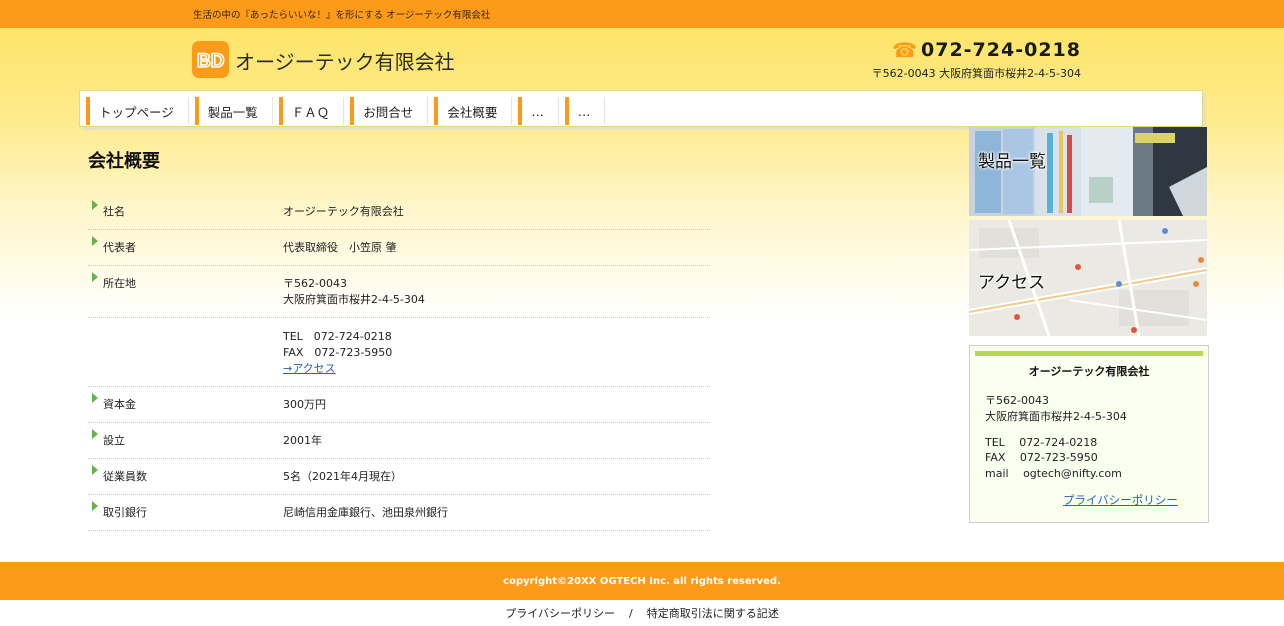  What do you see at coordinates (311, 111) in the screenshot?
I see `nav-item-faq: ＦＡＱ` at bounding box center [311, 111].